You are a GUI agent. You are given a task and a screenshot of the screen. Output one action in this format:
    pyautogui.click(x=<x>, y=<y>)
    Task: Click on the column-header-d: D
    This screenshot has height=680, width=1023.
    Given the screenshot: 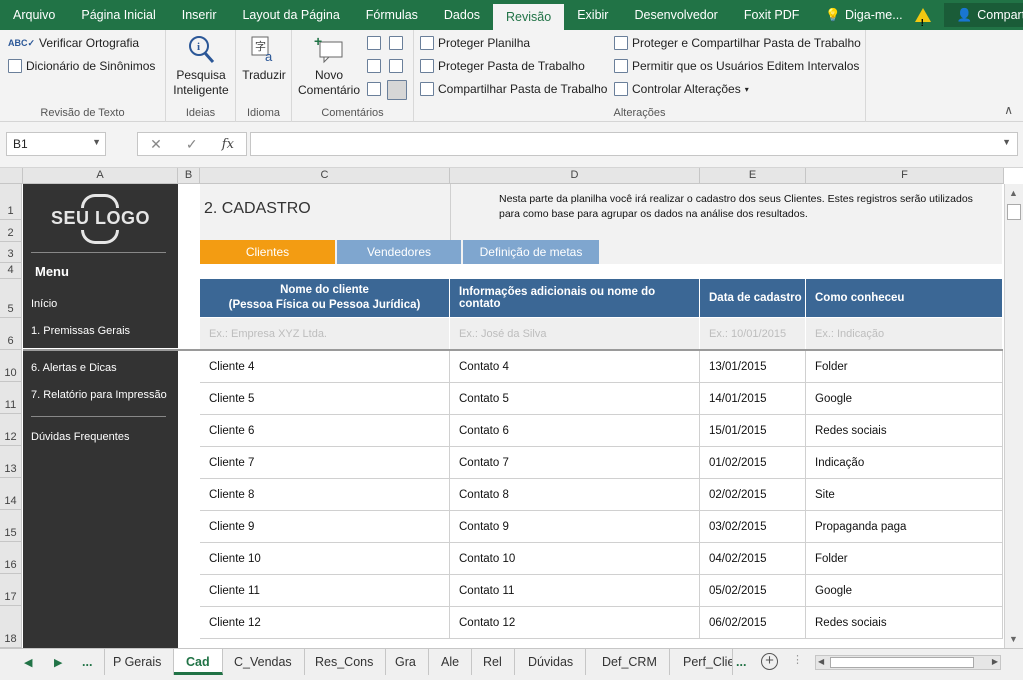 What is the action you would take?
    pyautogui.click(x=575, y=176)
    